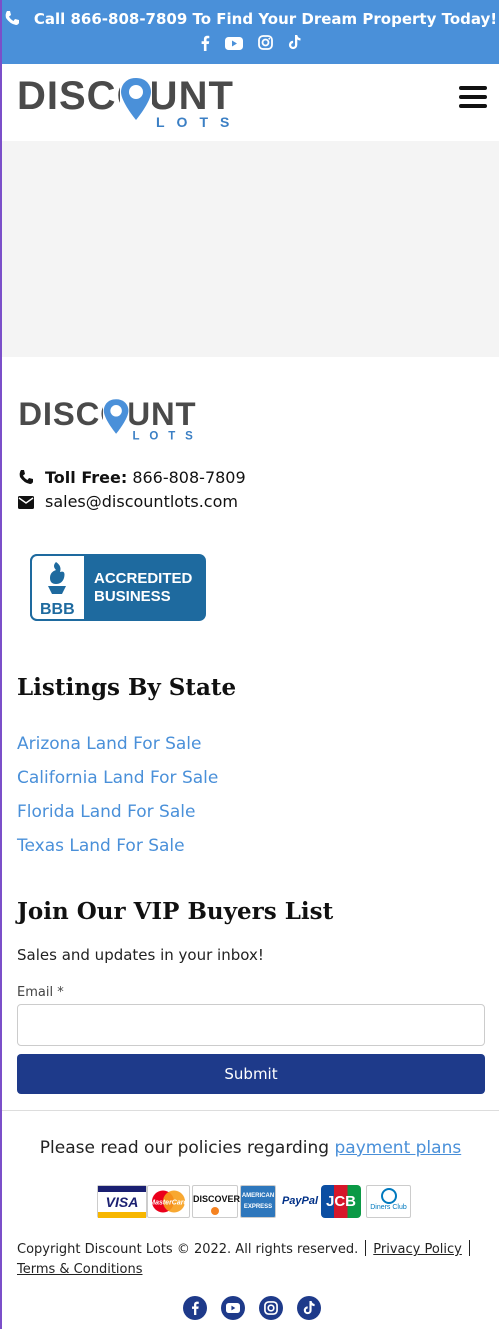 This screenshot has width=499, height=1329. Describe the element at coordinates (265, 44) in the screenshot. I see `instagram-icon` at that location.